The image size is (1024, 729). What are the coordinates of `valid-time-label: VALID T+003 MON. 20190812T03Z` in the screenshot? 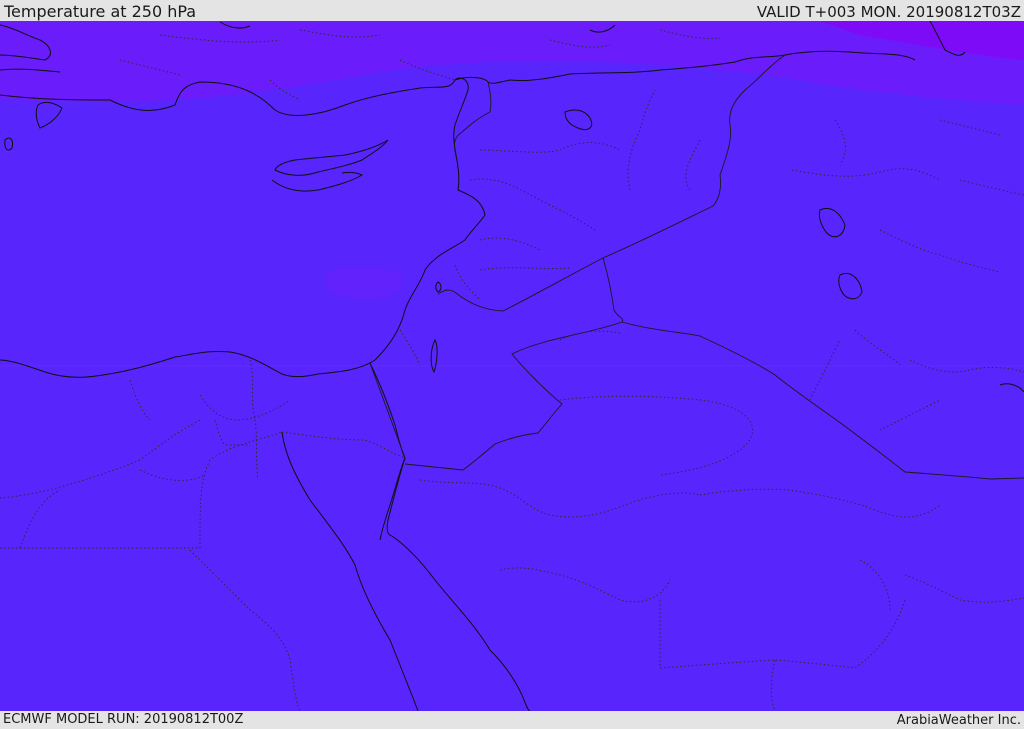 It's located at (888, 12).